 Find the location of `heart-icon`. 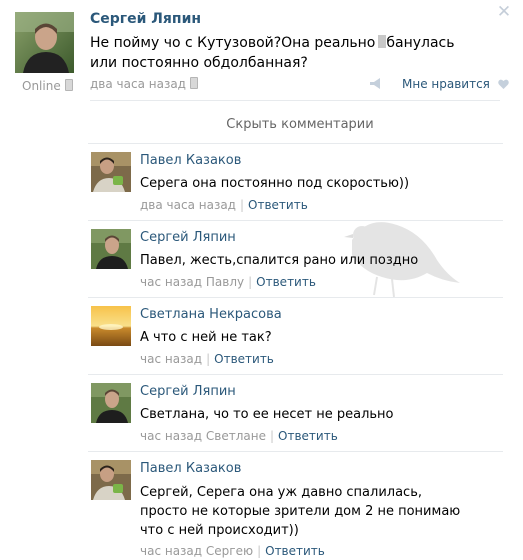

heart-icon is located at coordinates (503, 84).